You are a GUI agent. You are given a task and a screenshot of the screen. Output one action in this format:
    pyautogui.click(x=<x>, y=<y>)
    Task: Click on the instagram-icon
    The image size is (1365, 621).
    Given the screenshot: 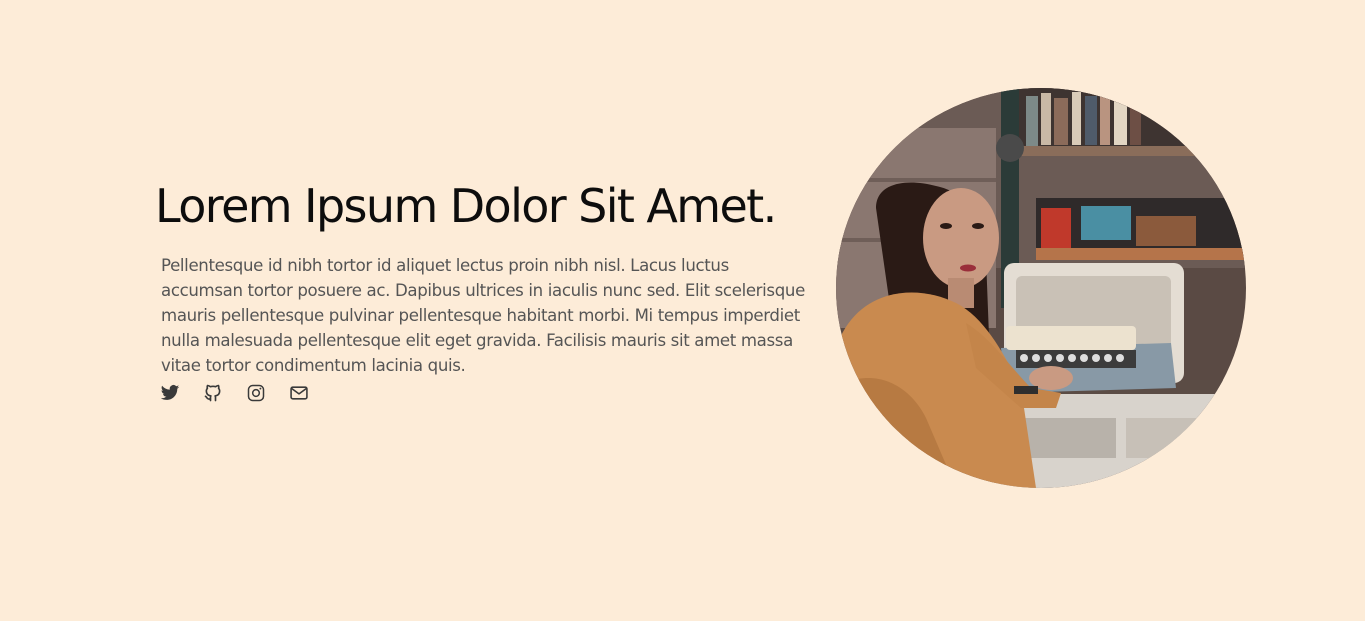 What is the action you would take?
    pyautogui.click(x=256, y=393)
    